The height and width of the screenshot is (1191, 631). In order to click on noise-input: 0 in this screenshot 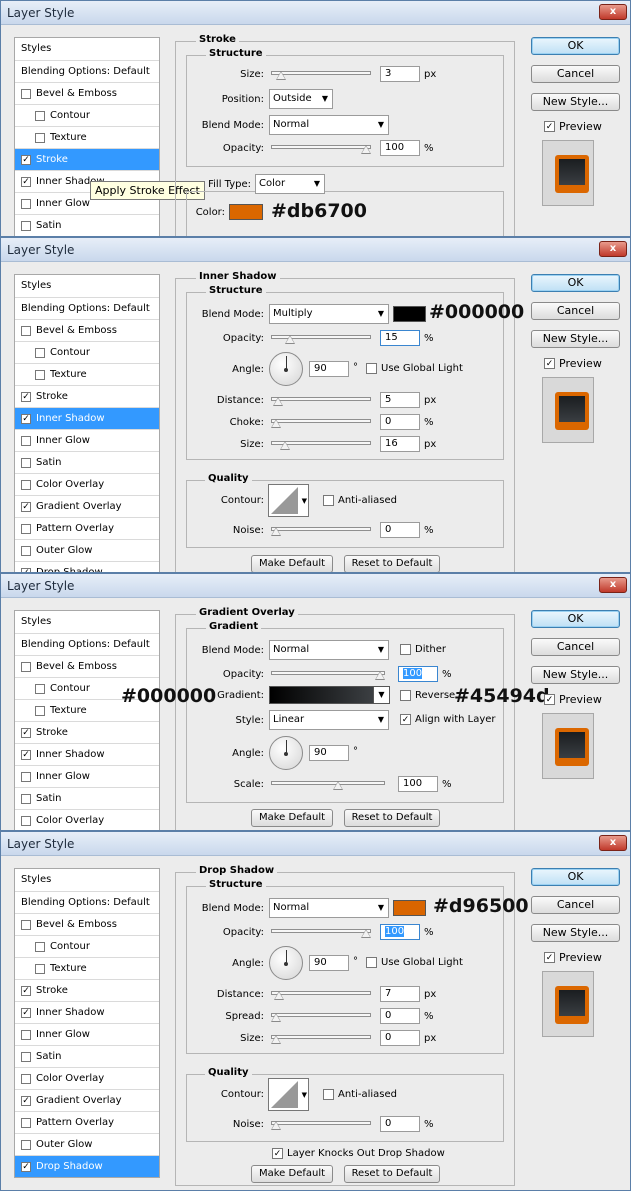, I will do `click(400, 530)`.